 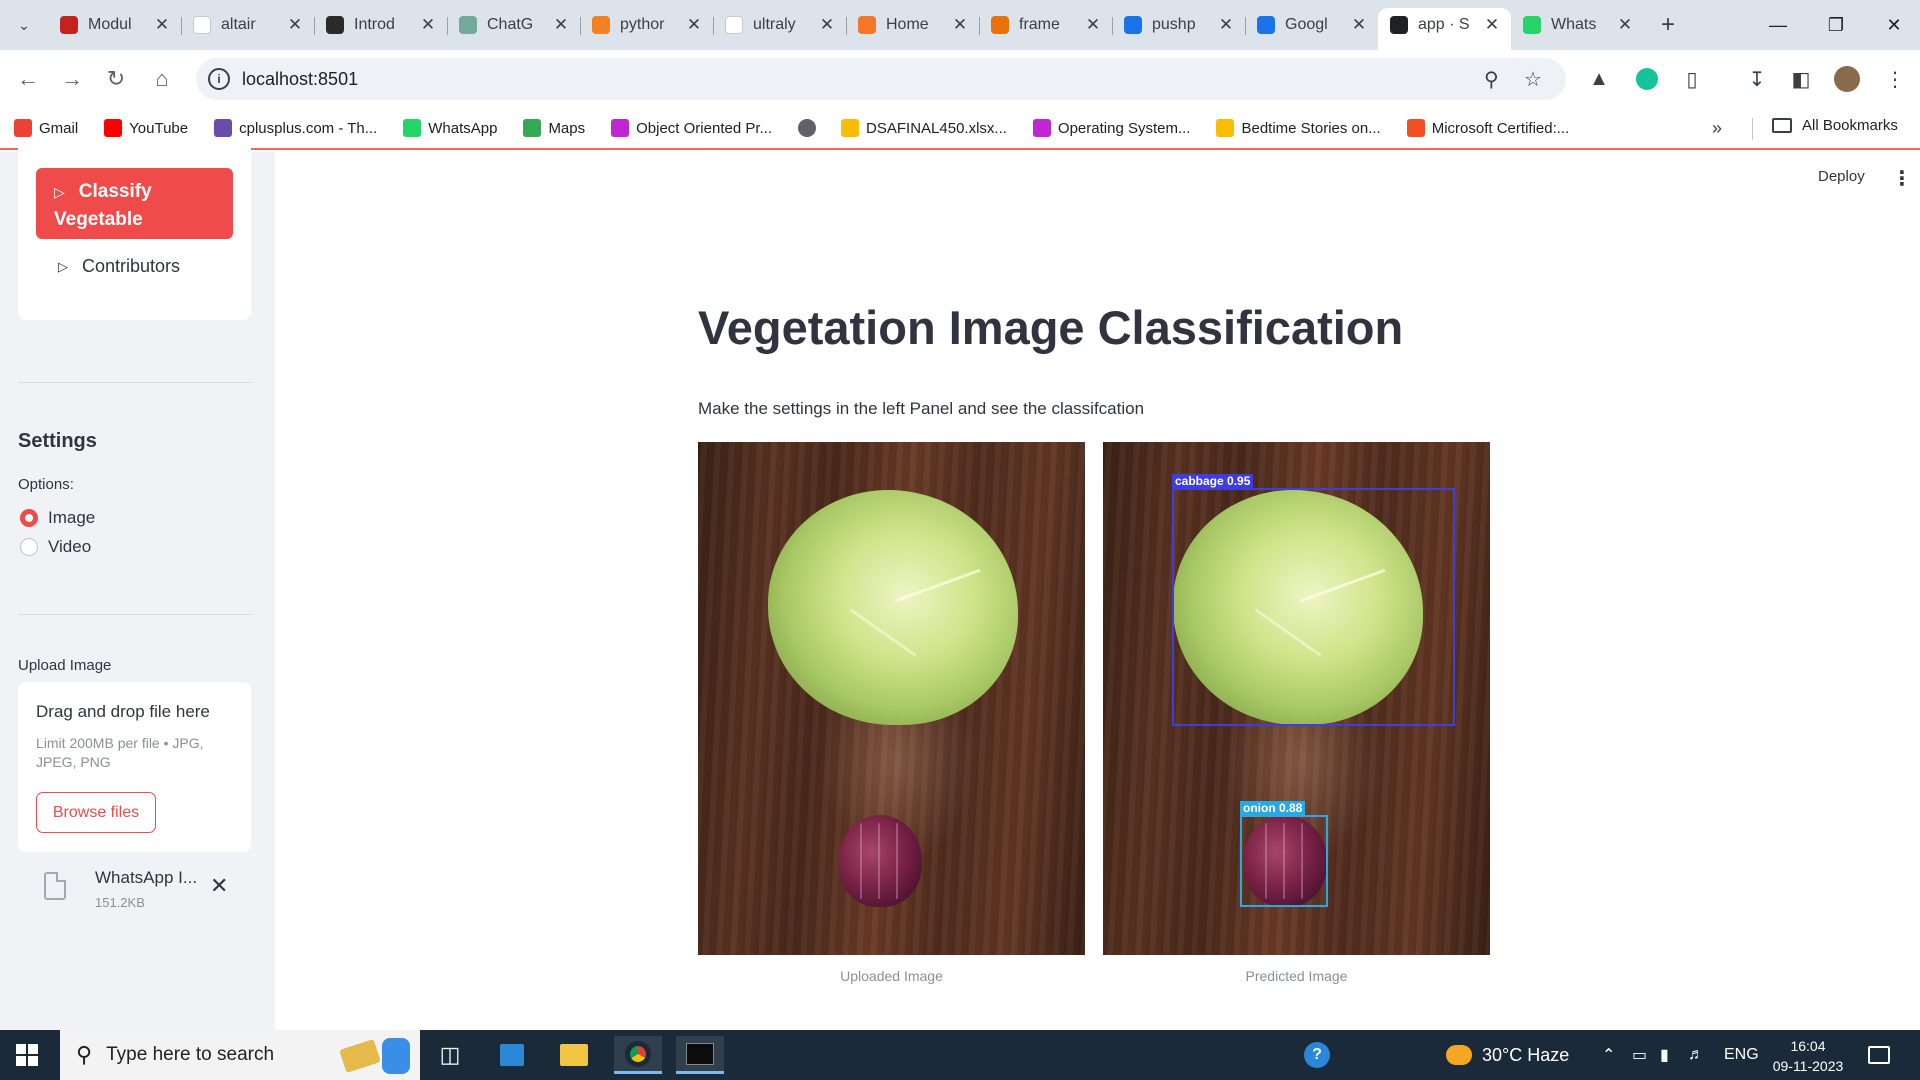 I want to click on browser-tab: pushp ✕, so click(x=1178, y=25).